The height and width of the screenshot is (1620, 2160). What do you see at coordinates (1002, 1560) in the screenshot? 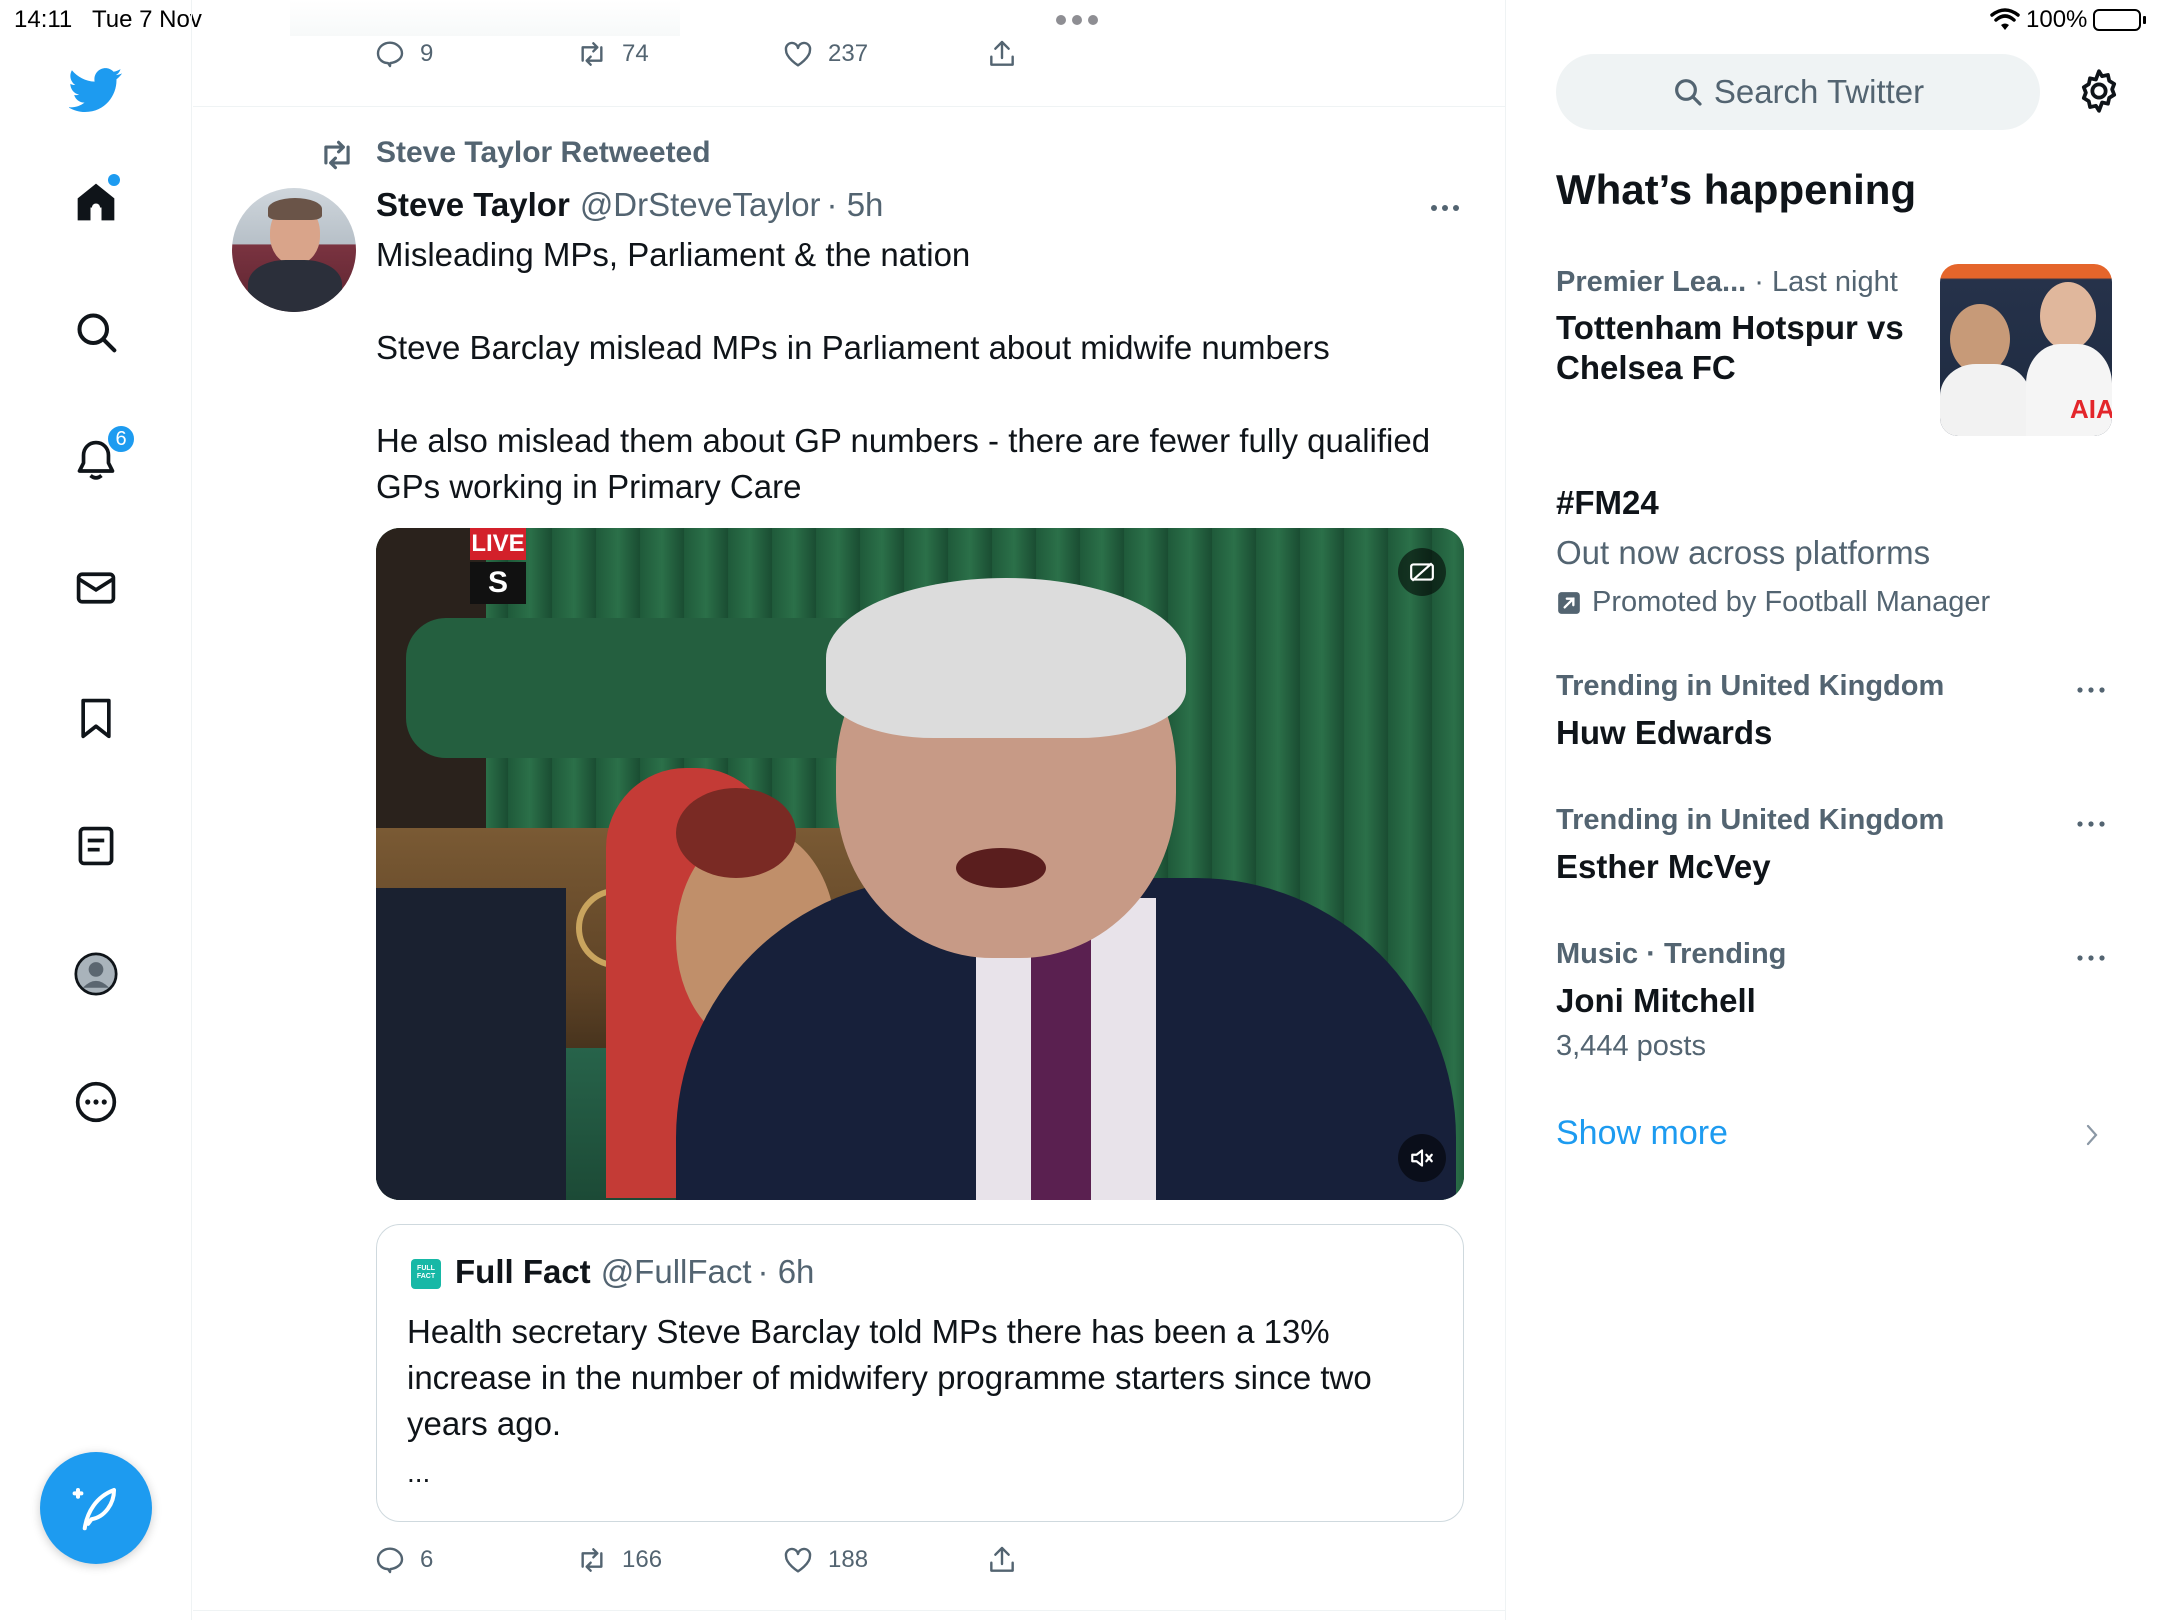
I see `share-button` at bounding box center [1002, 1560].